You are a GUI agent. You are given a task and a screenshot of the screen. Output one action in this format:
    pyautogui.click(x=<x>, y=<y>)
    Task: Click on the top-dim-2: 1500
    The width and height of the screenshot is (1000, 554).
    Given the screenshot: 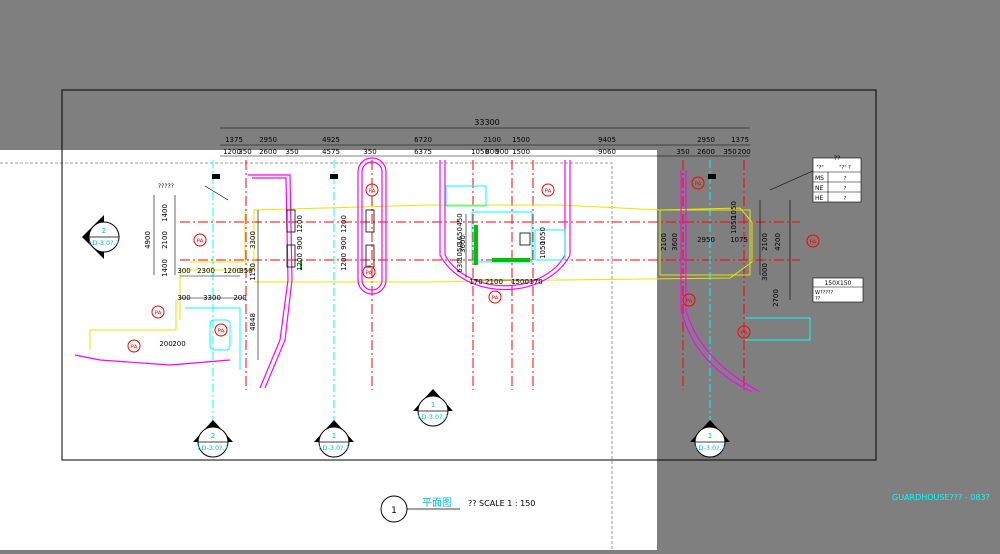 What is the action you would take?
    pyautogui.click(x=521, y=152)
    